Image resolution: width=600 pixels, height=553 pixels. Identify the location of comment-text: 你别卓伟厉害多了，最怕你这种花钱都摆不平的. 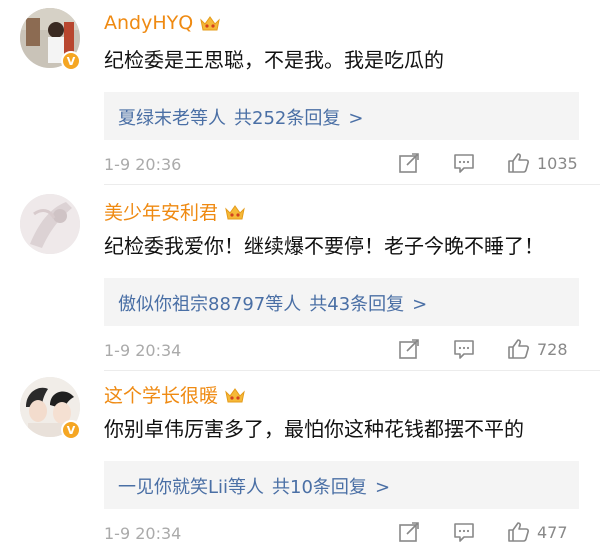
(314, 429).